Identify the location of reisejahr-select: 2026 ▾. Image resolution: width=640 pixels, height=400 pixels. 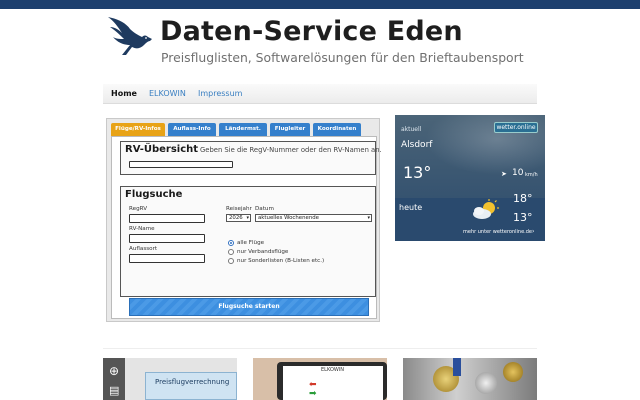
(238, 218).